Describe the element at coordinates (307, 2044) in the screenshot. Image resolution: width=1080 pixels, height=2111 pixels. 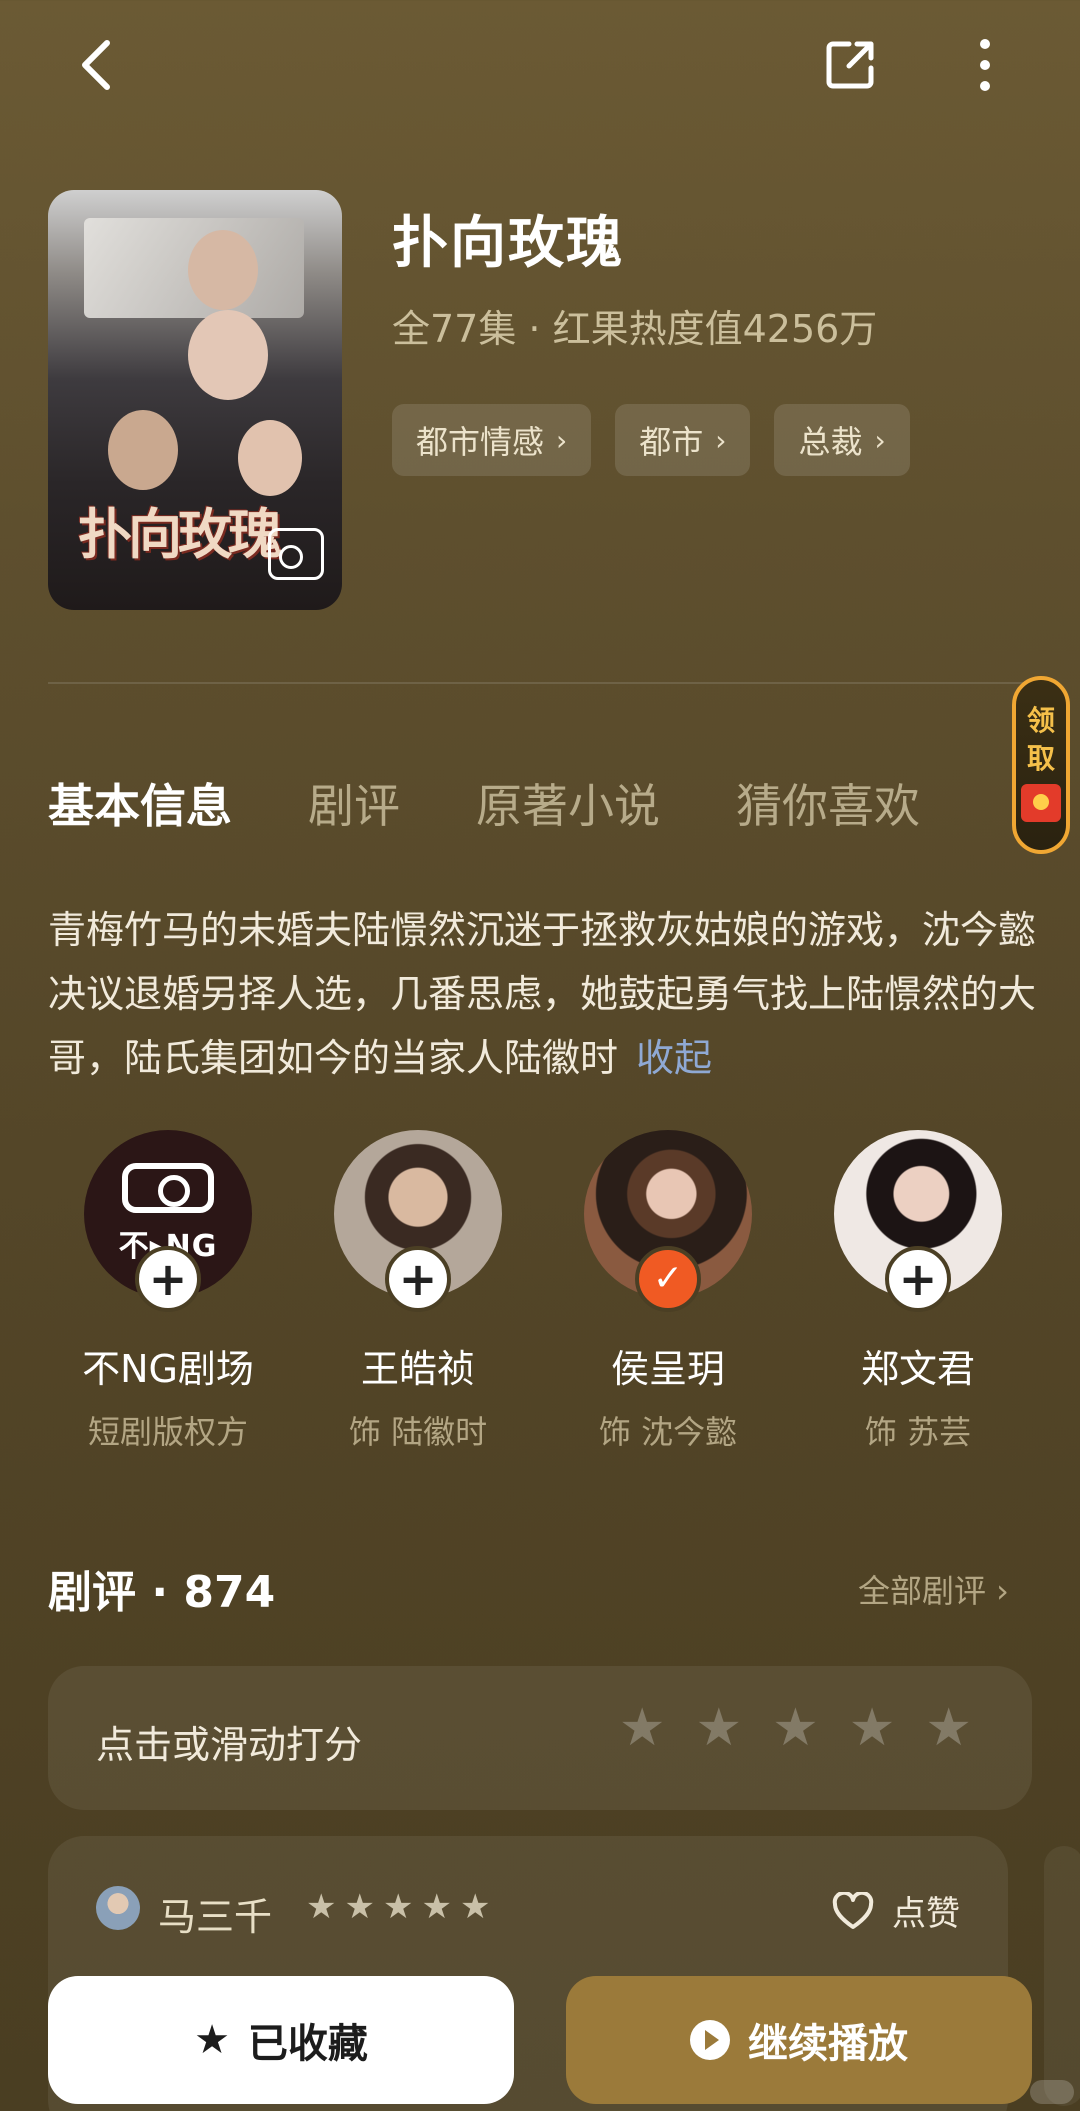
I see `collected-label: 已收藏` at that location.